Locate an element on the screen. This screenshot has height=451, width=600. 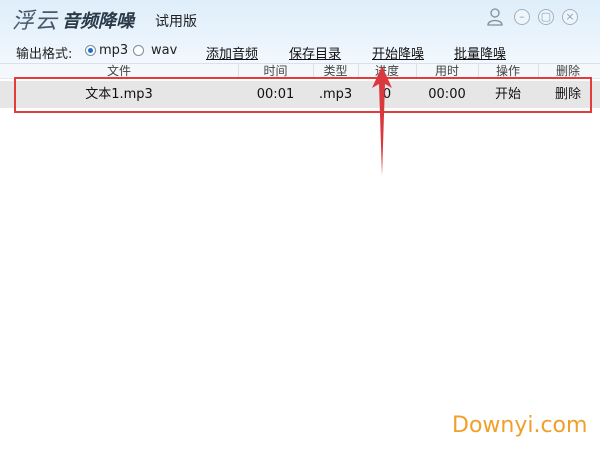
batch-denoise-button: 批量降噪 is located at coordinates (480, 52).